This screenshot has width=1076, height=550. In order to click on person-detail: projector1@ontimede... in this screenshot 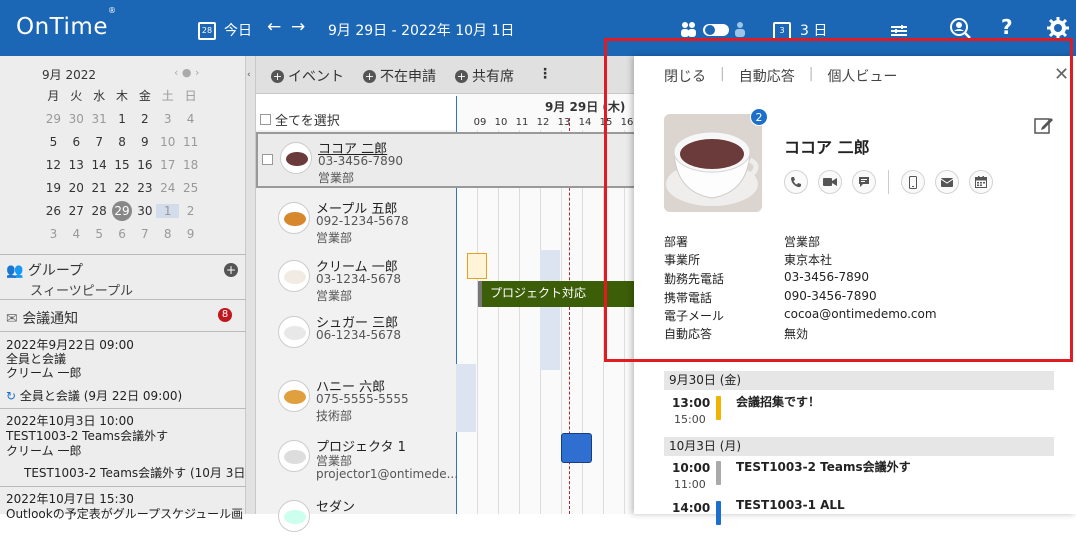, I will do `click(387, 474)`.